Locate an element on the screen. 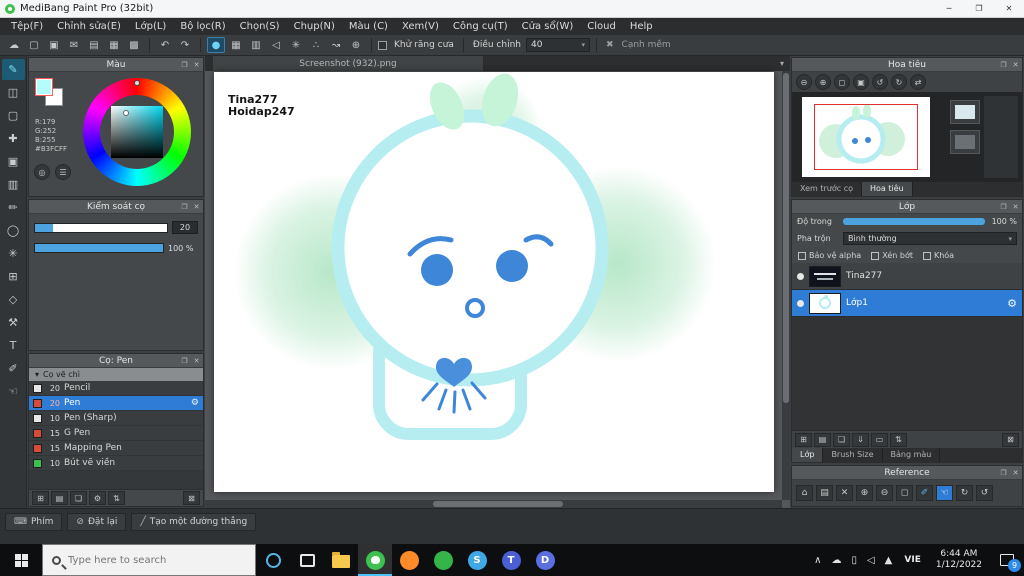 The height and width of the screenshot is (576, 1024). clear-layer-icon: ▭ is located at coordinates (879, 439).